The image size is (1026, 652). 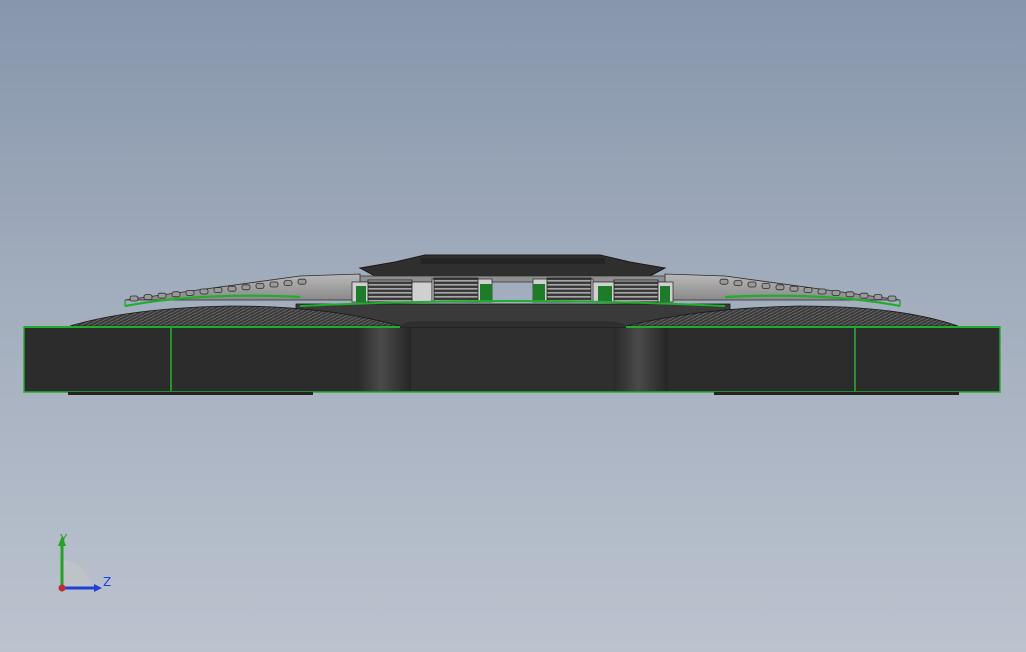 I want to click on axis-triad: Y Z, so click(x=84, y=562).